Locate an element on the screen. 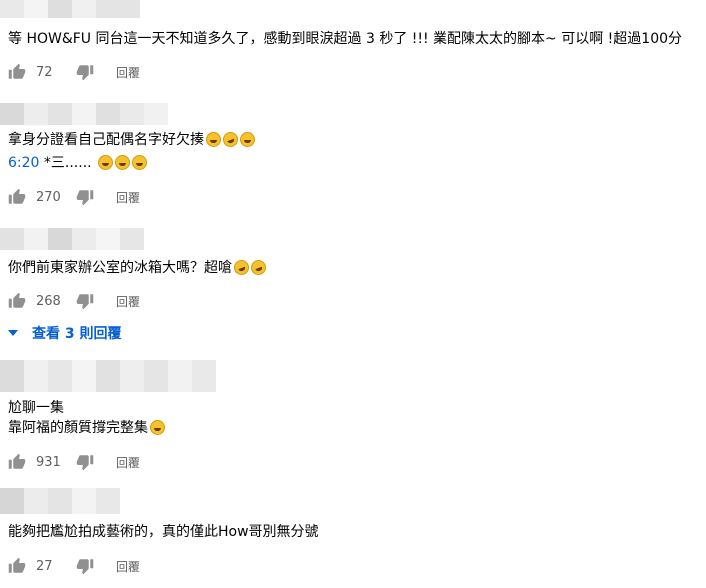 The image size is (706, 588). comment-text: 你們前東家辦公室的冰箱大嗎？超嗆 is located at coordinates (138, 267).